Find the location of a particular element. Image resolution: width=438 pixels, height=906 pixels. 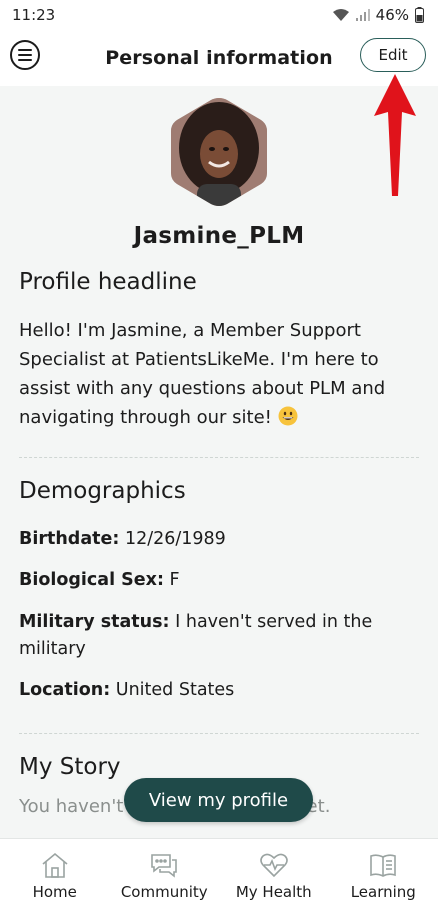

biological-sex-value: F is located at coordinates (174, 580).